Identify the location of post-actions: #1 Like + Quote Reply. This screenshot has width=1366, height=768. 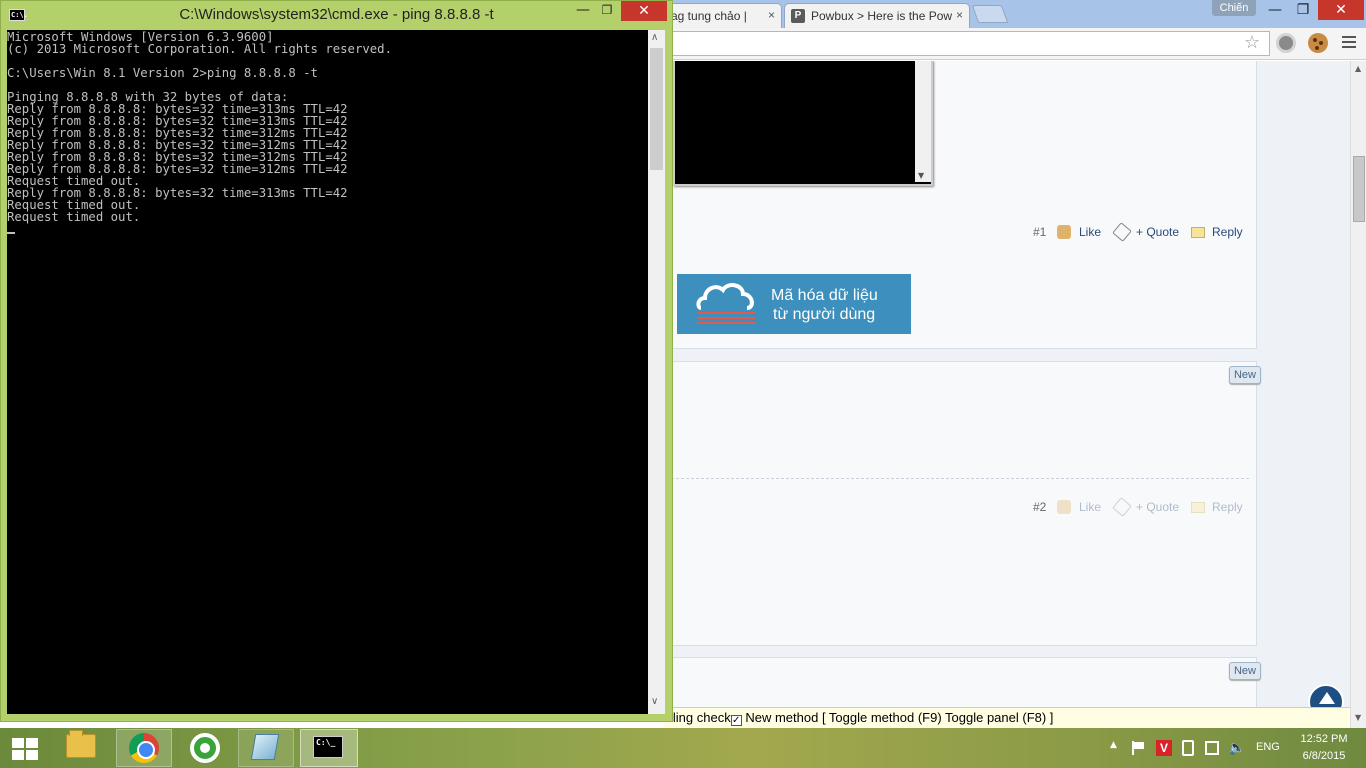
(1141, 232).